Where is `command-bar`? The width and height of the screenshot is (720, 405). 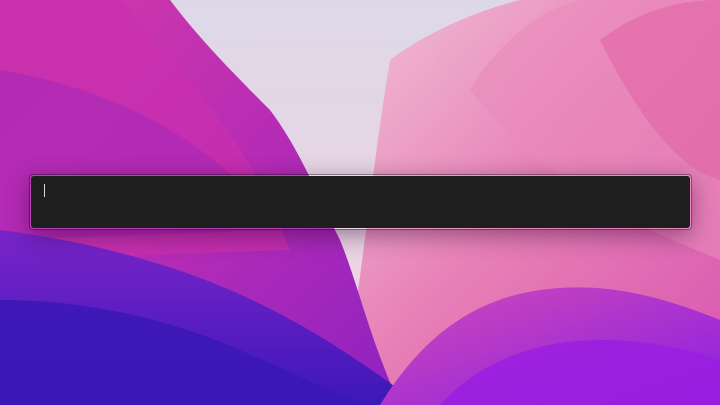 command-bar is located at coordinates (360, 202).